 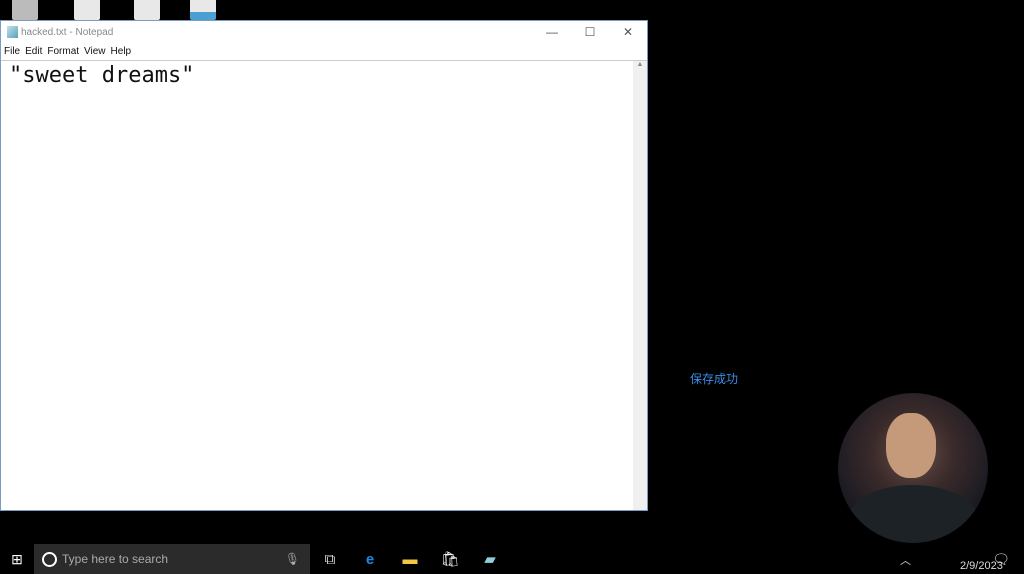 What do you see at coordinates (17, 559) in the screenshot?
I see `windows-start-icon: ⊞` at bounding box center [17, 559].